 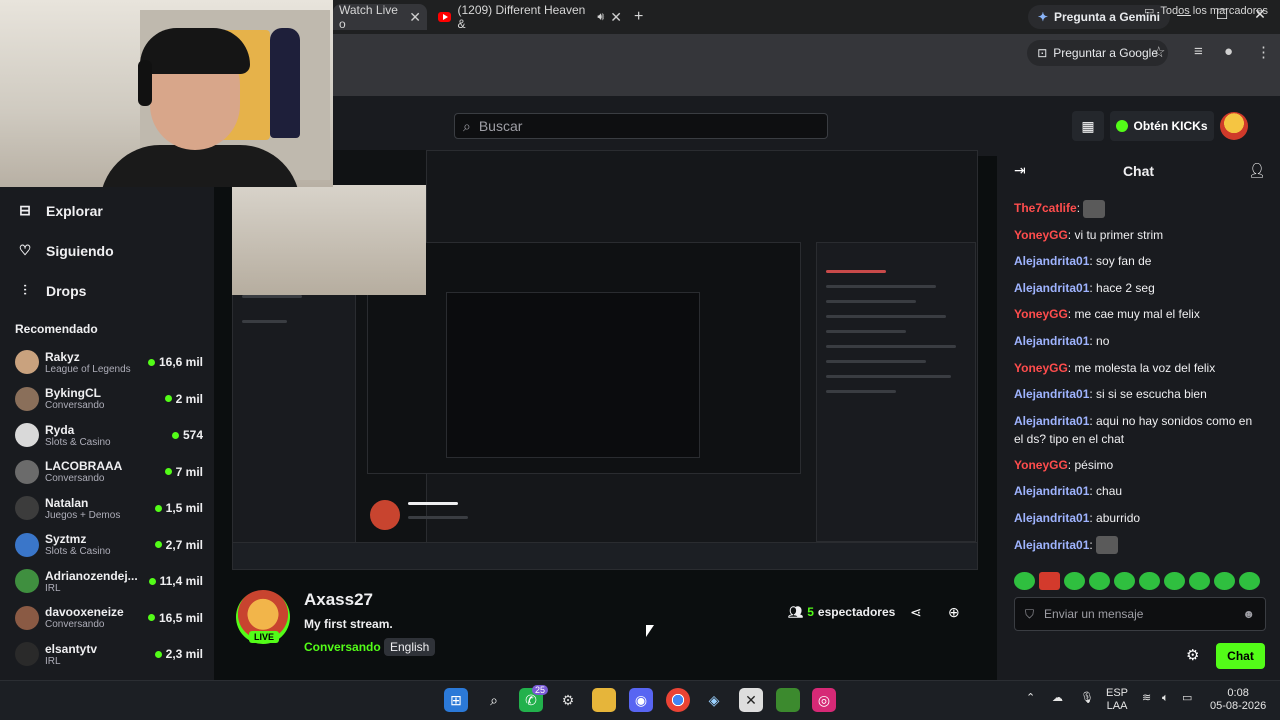 I want to click on media-icon: ≡, so click(x=1198, y=51).